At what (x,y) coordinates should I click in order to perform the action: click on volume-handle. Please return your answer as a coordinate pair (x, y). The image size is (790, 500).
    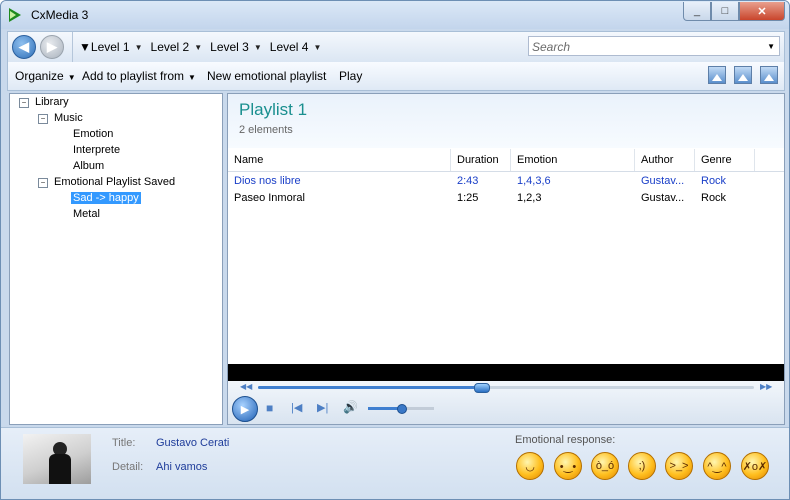
    Looking at the image, I should click on (402, 409).